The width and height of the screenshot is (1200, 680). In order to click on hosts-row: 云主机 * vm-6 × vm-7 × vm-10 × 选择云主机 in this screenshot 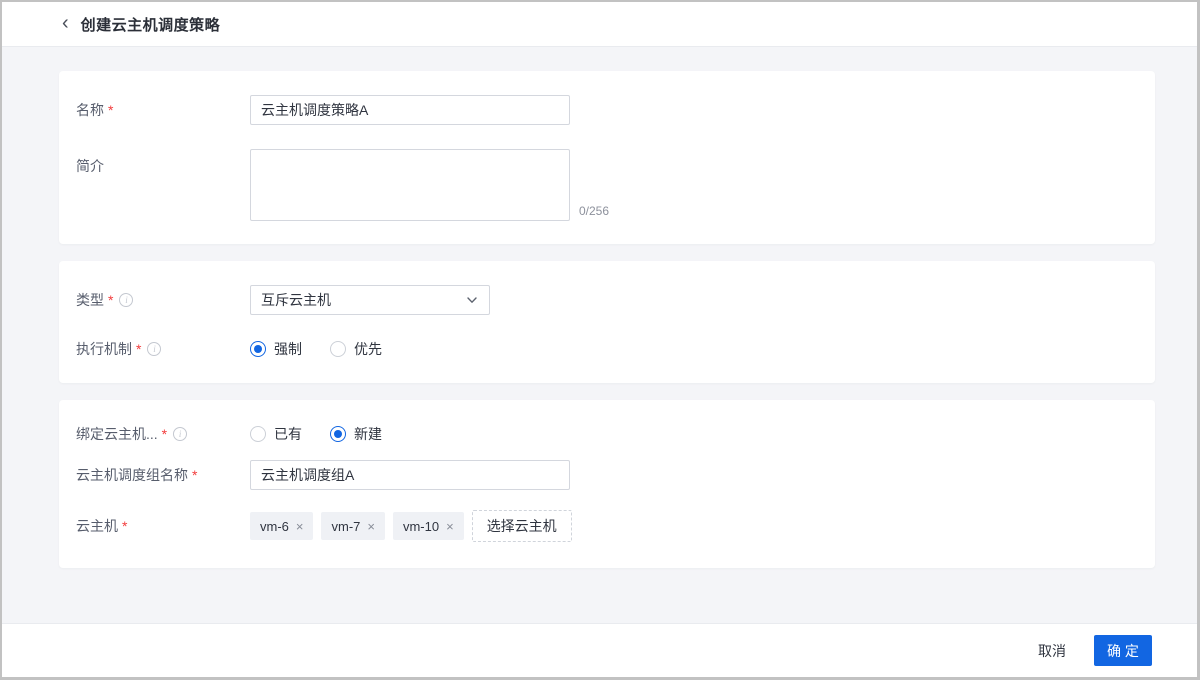, I will do `click(607, 526)`.